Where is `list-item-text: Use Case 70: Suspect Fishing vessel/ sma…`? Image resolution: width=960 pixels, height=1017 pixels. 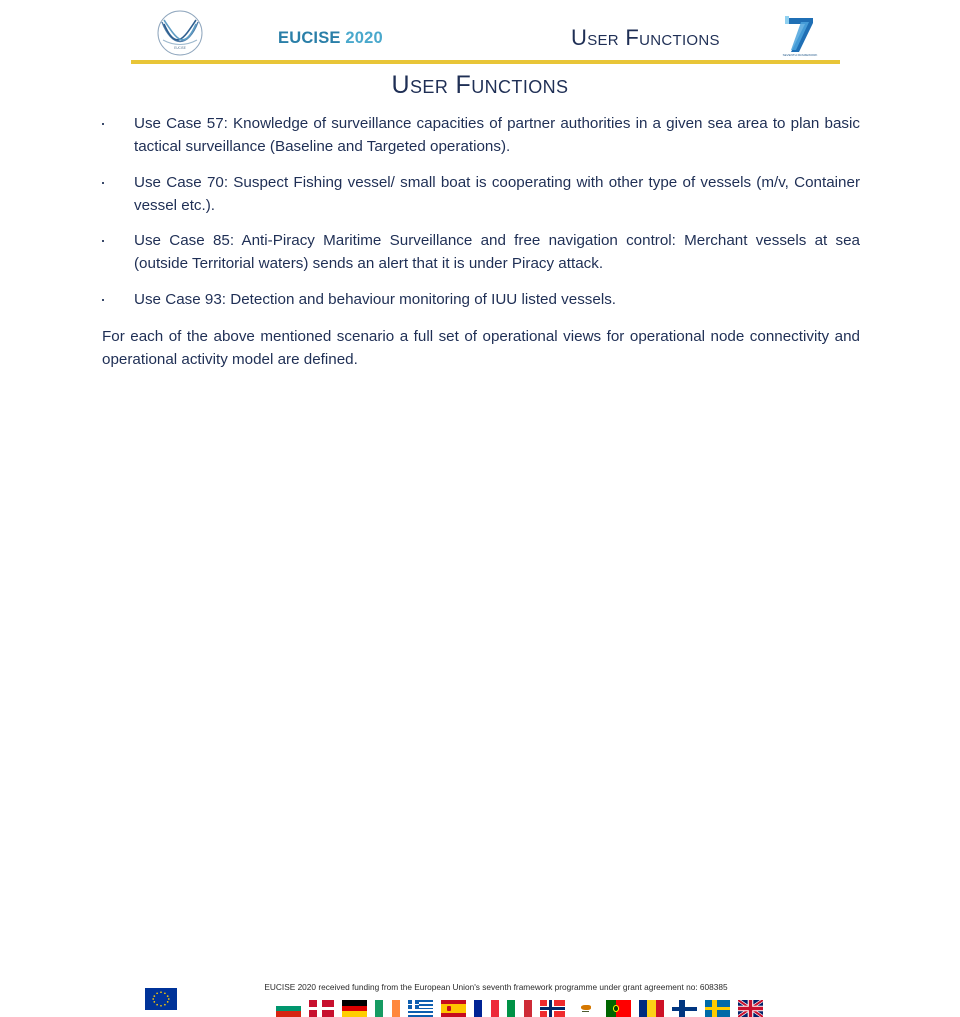 list-item-text: Use Case 70: Suspect Fishing vessel/ sma… is located at coordinates (497, 193).